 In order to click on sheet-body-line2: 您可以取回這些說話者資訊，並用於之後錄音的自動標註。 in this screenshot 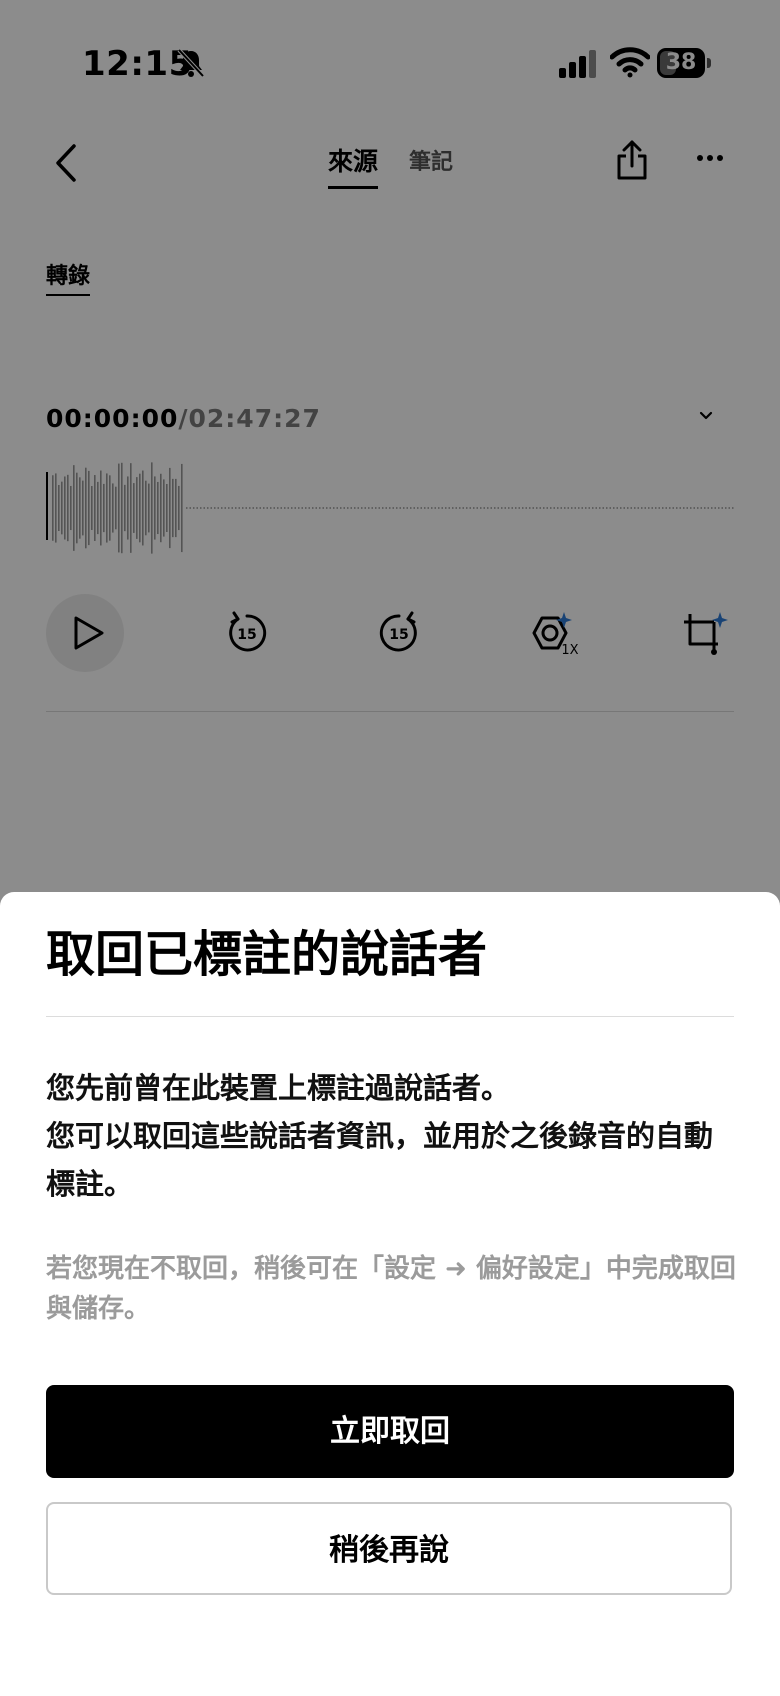, I will do `click(380, 1160)`.